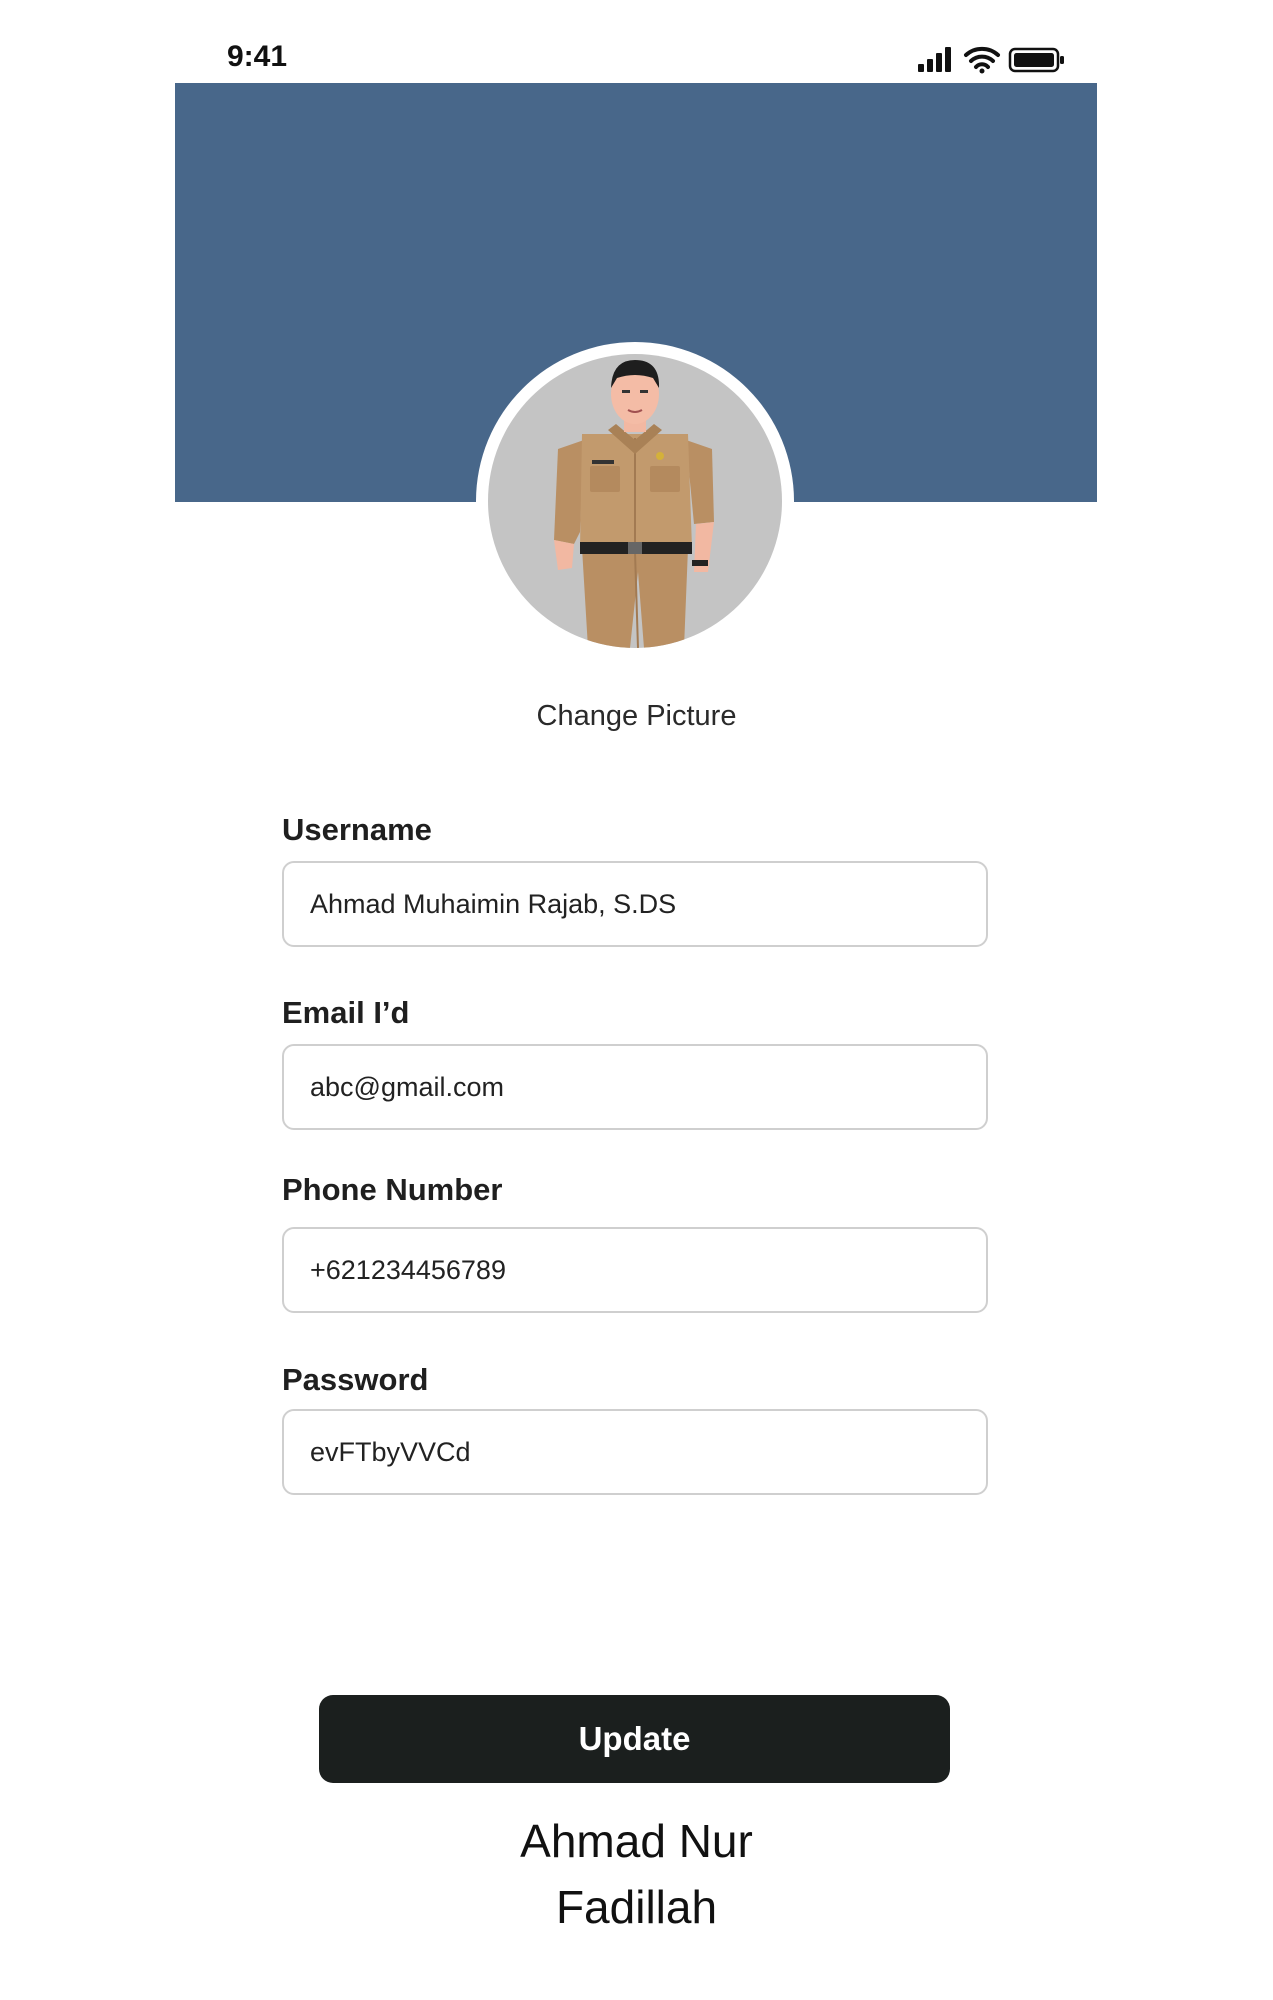  Describe the element at coordinates (982, 57) in the screenshot. I see `wifi-icon` at that location.